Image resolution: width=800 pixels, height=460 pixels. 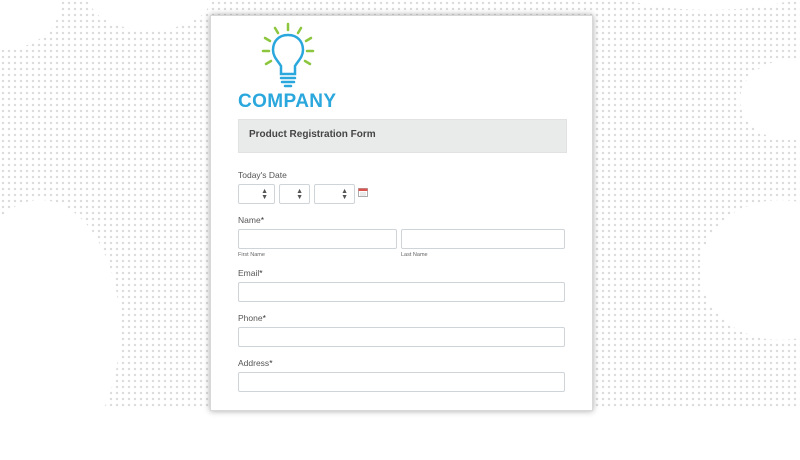 I want to click on form-title: Product Registration Form, so click(x=312, y=134).